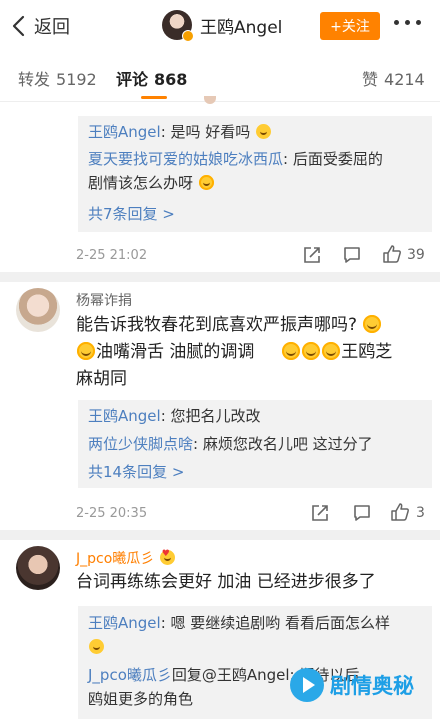  I want to click on reply-item, so click(96, 647).